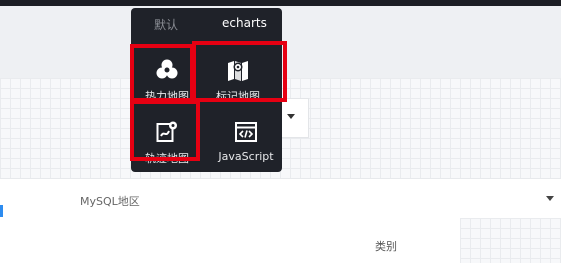 This screenshot has width=561, height=263. What do you see at coordinates (291, 116) in the screenshot?
I see `caret-down-icon` at bounding box center [291, 116].